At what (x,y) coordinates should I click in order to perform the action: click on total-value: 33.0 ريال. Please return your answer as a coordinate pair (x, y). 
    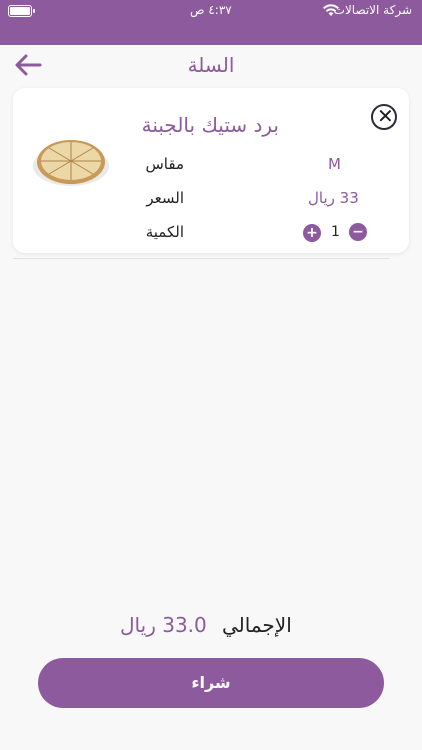
    Looking at the image, I should click on (163, 625).